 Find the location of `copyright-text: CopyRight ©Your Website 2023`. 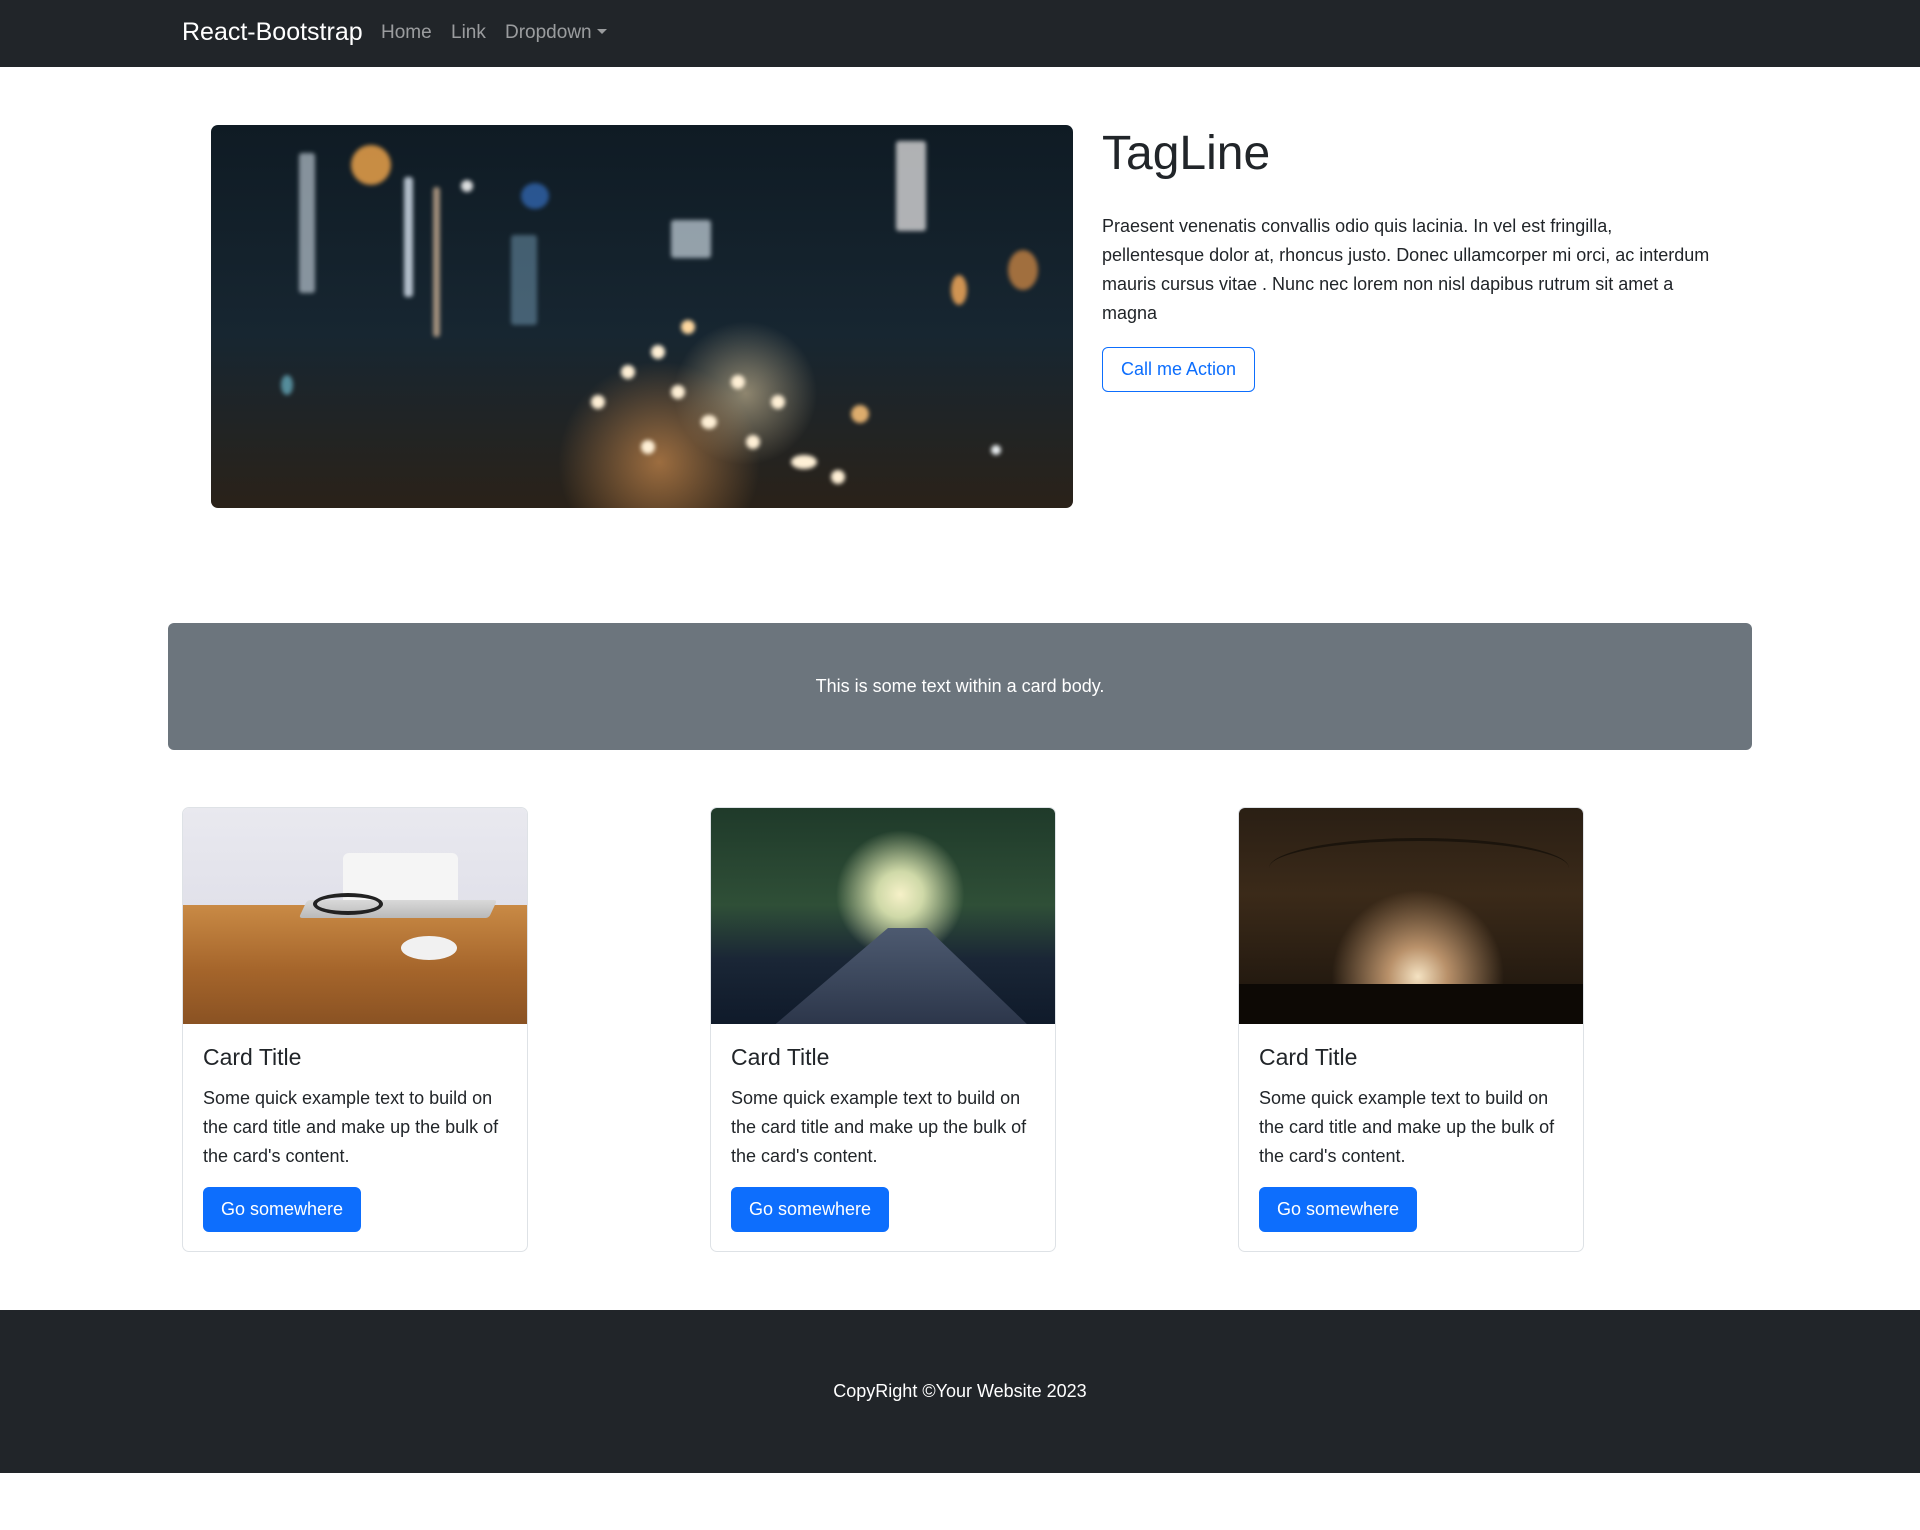

copyright-text: CopyRight ©Your Website 2023 is located at coordinates (960, 1391).